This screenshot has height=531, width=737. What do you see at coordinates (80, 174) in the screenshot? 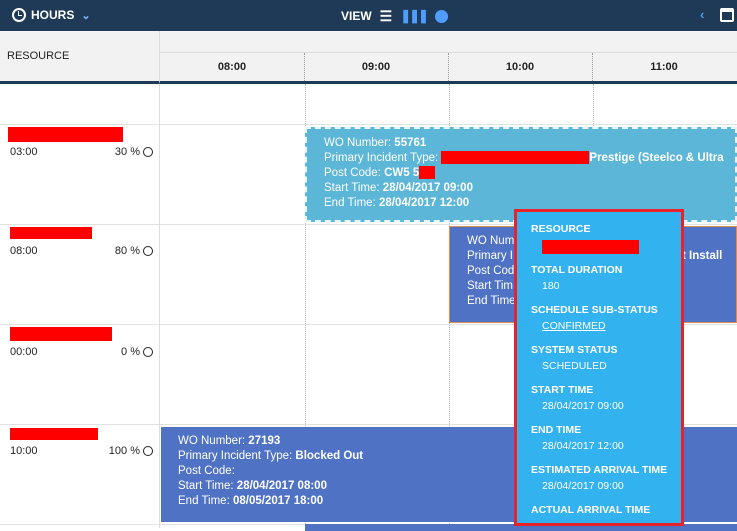
I see `resource-row: 03:00 30 %` at bounding box center [80, 174].